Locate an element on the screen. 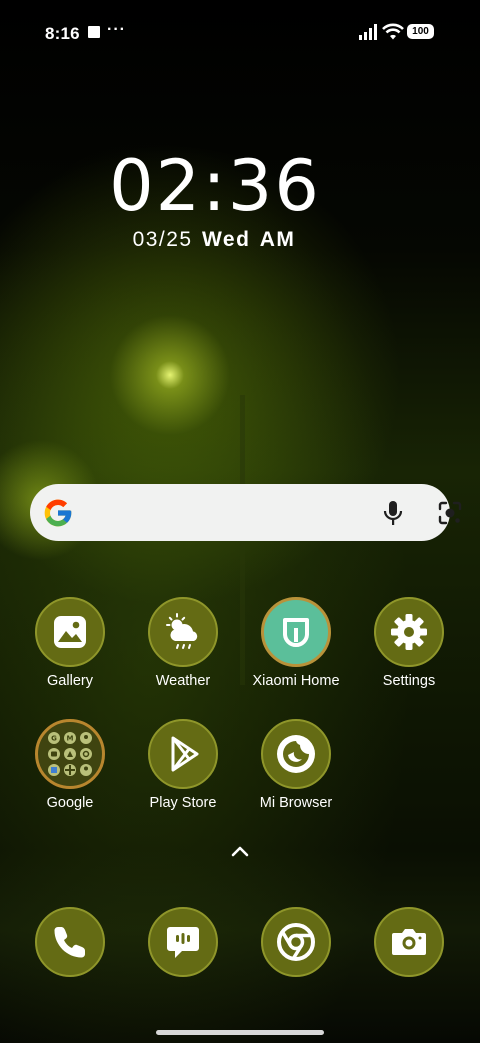  gallery-icon is located at coordinates (70, 632).